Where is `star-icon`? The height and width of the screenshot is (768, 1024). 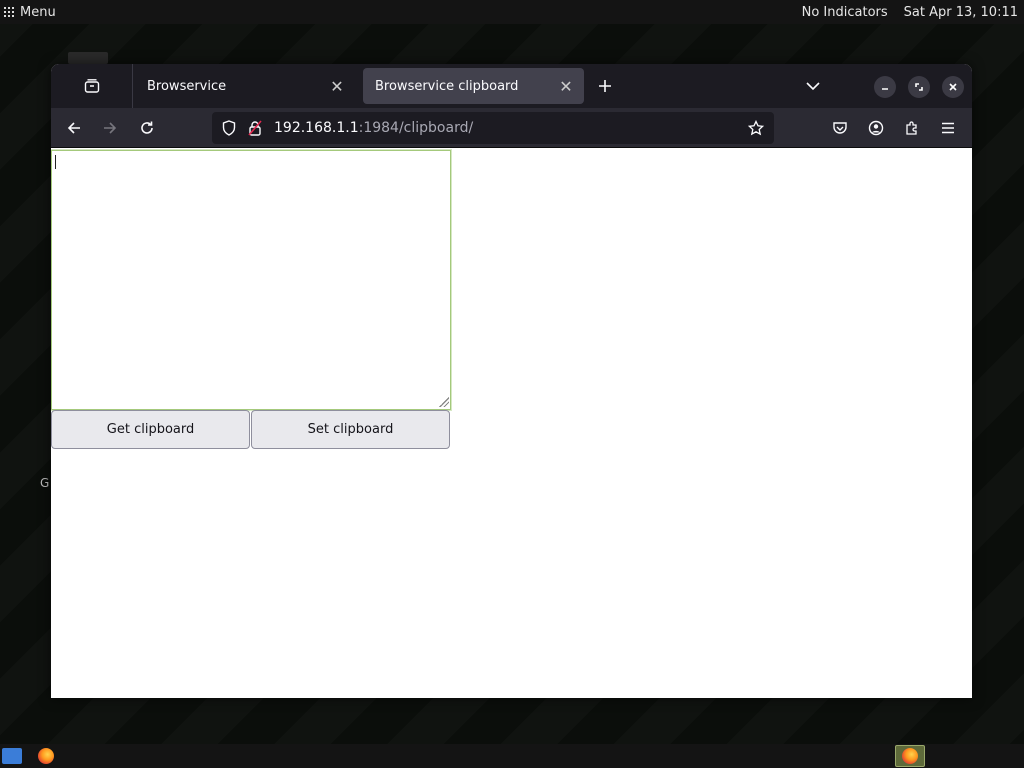 star-icon is located at coordinates (756, 128).